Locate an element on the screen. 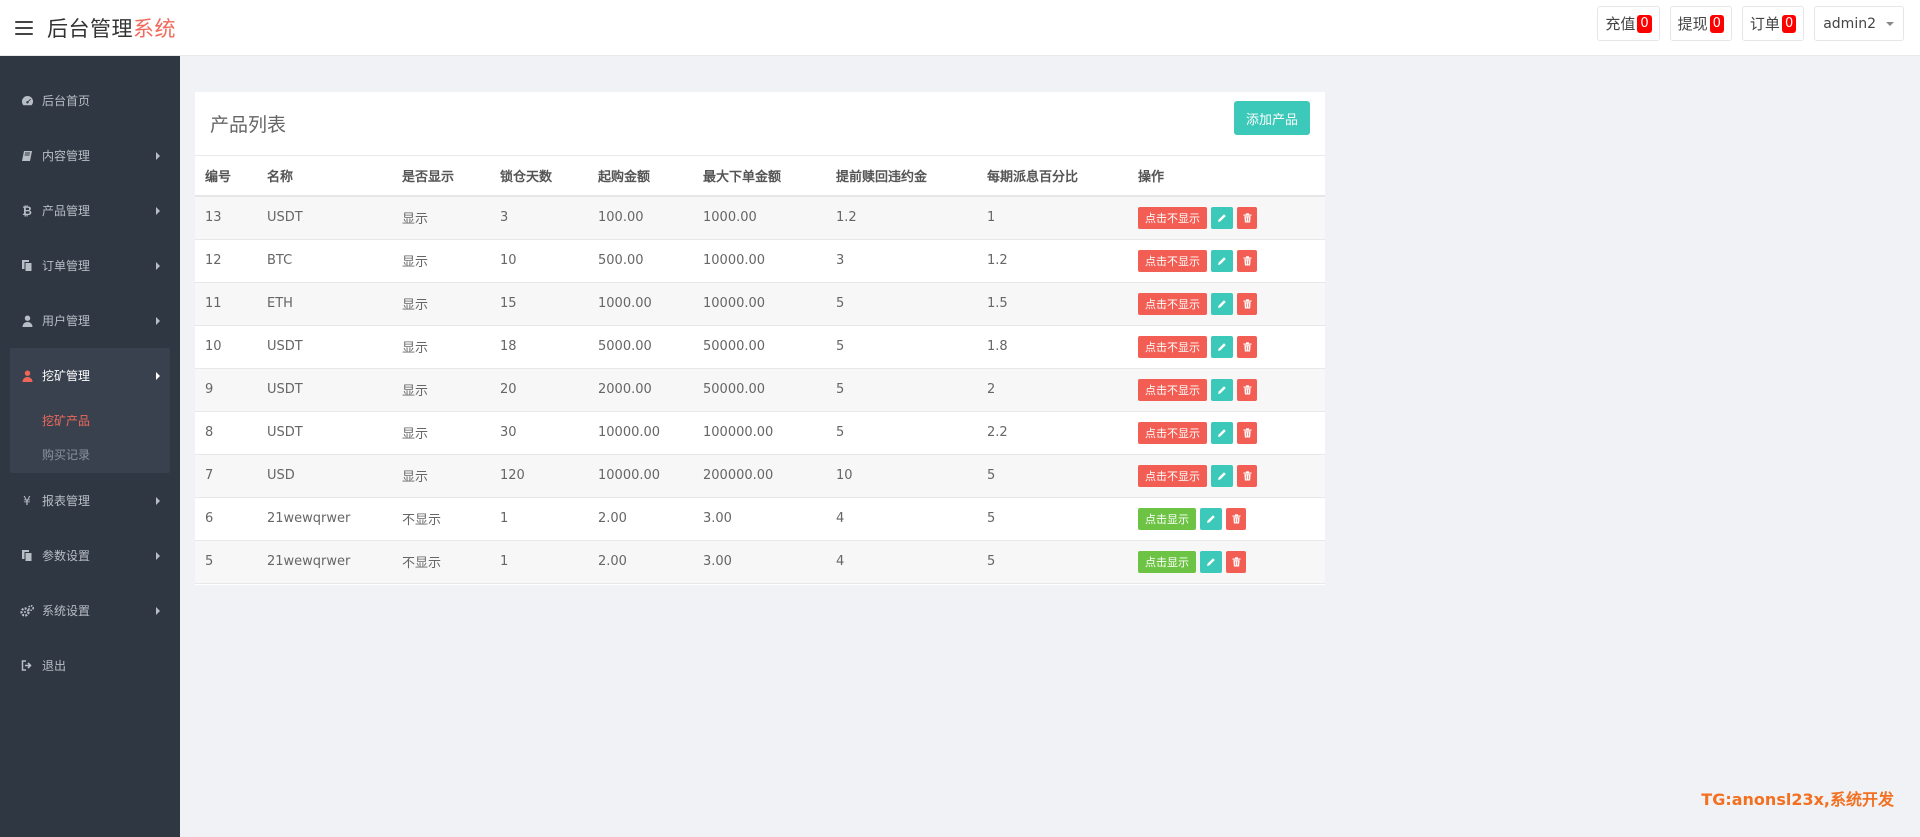 Image resolution: width=1920 pixels, height=837 pixels. table-row: 5 21wewqrwer 不显示 1 2.00 3.00 4 5 点击显示 is located at coordinates (760, 562).